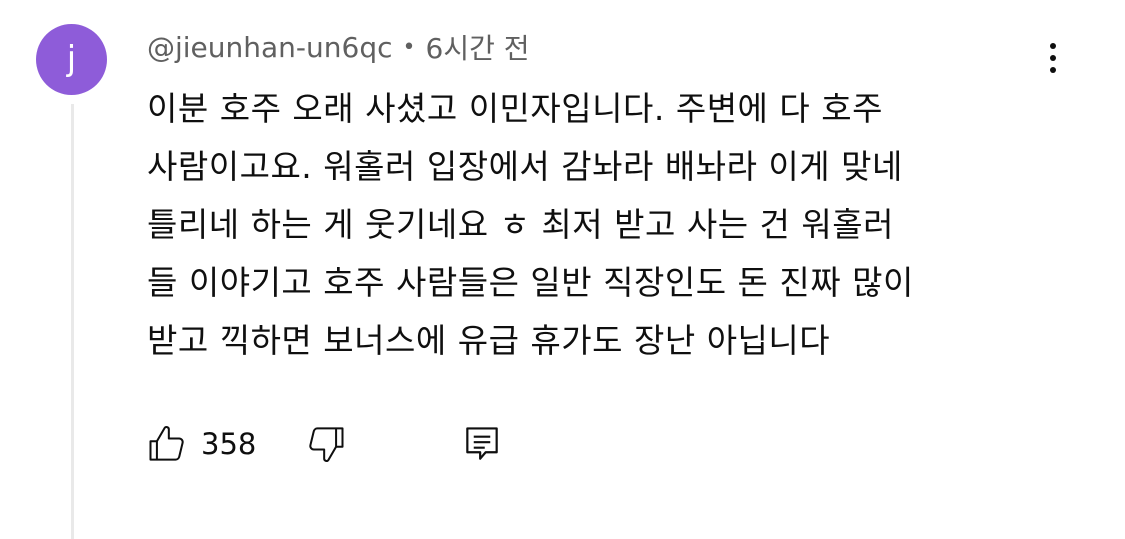  What do you see at coordinates (515, 108) in the screenshot?
I see `comment-line: 이분 호주 오래 사셨고 이민자입니다. 주변에 다 호주` at bounding box center [515, 108].